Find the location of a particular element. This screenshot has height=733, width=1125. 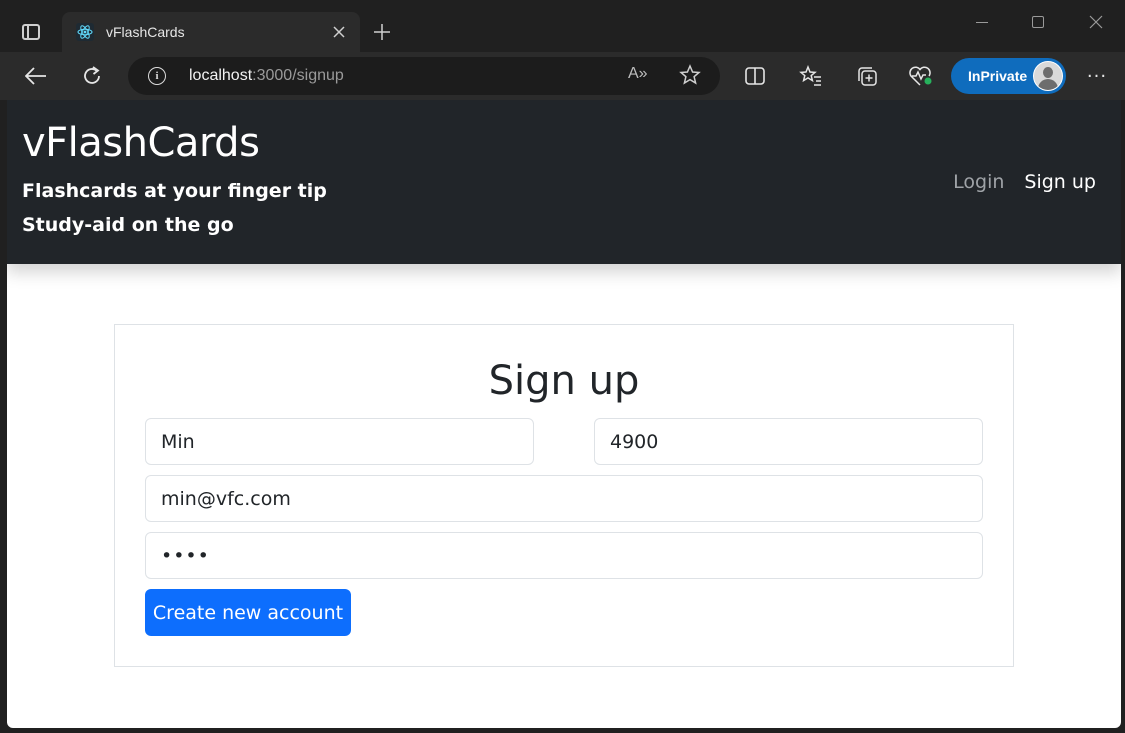

tagline-secondary: Study-aid on the go is located at coordinates (128, 225).